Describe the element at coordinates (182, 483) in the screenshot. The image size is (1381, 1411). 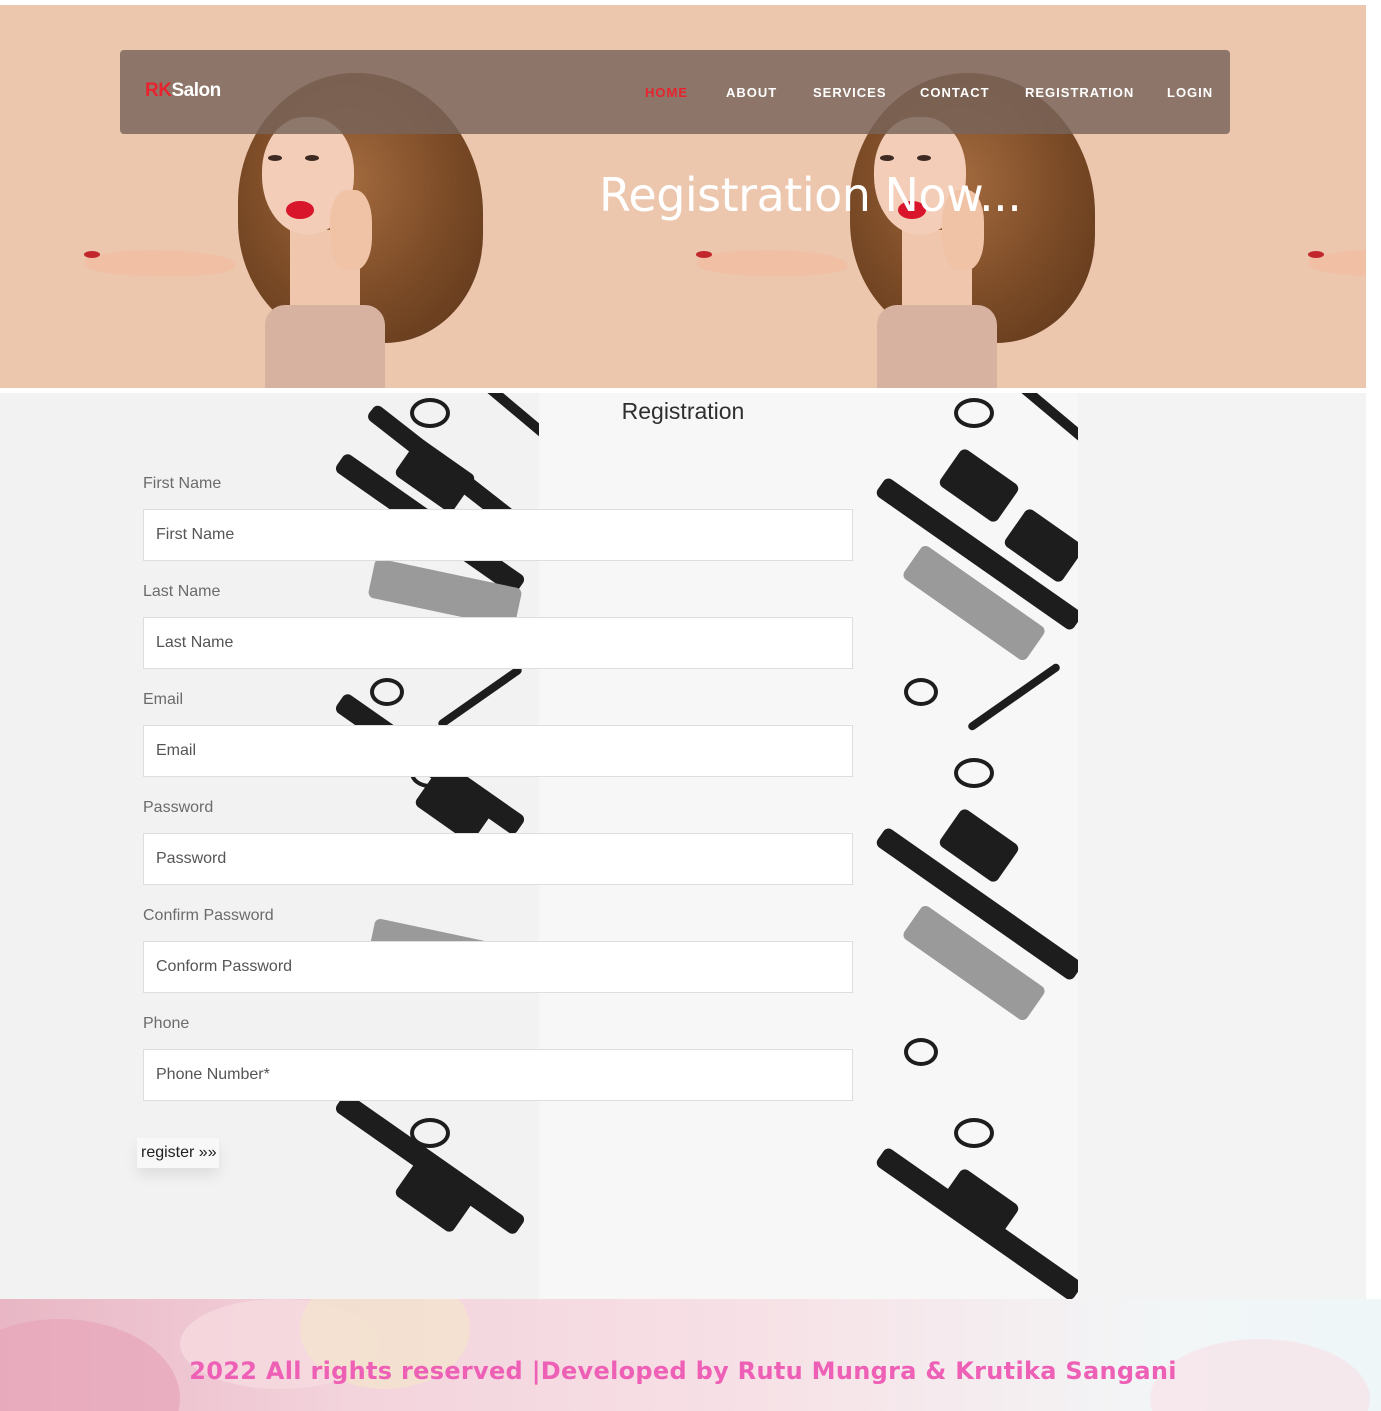
I see `first-name-label: First Name` at that location.